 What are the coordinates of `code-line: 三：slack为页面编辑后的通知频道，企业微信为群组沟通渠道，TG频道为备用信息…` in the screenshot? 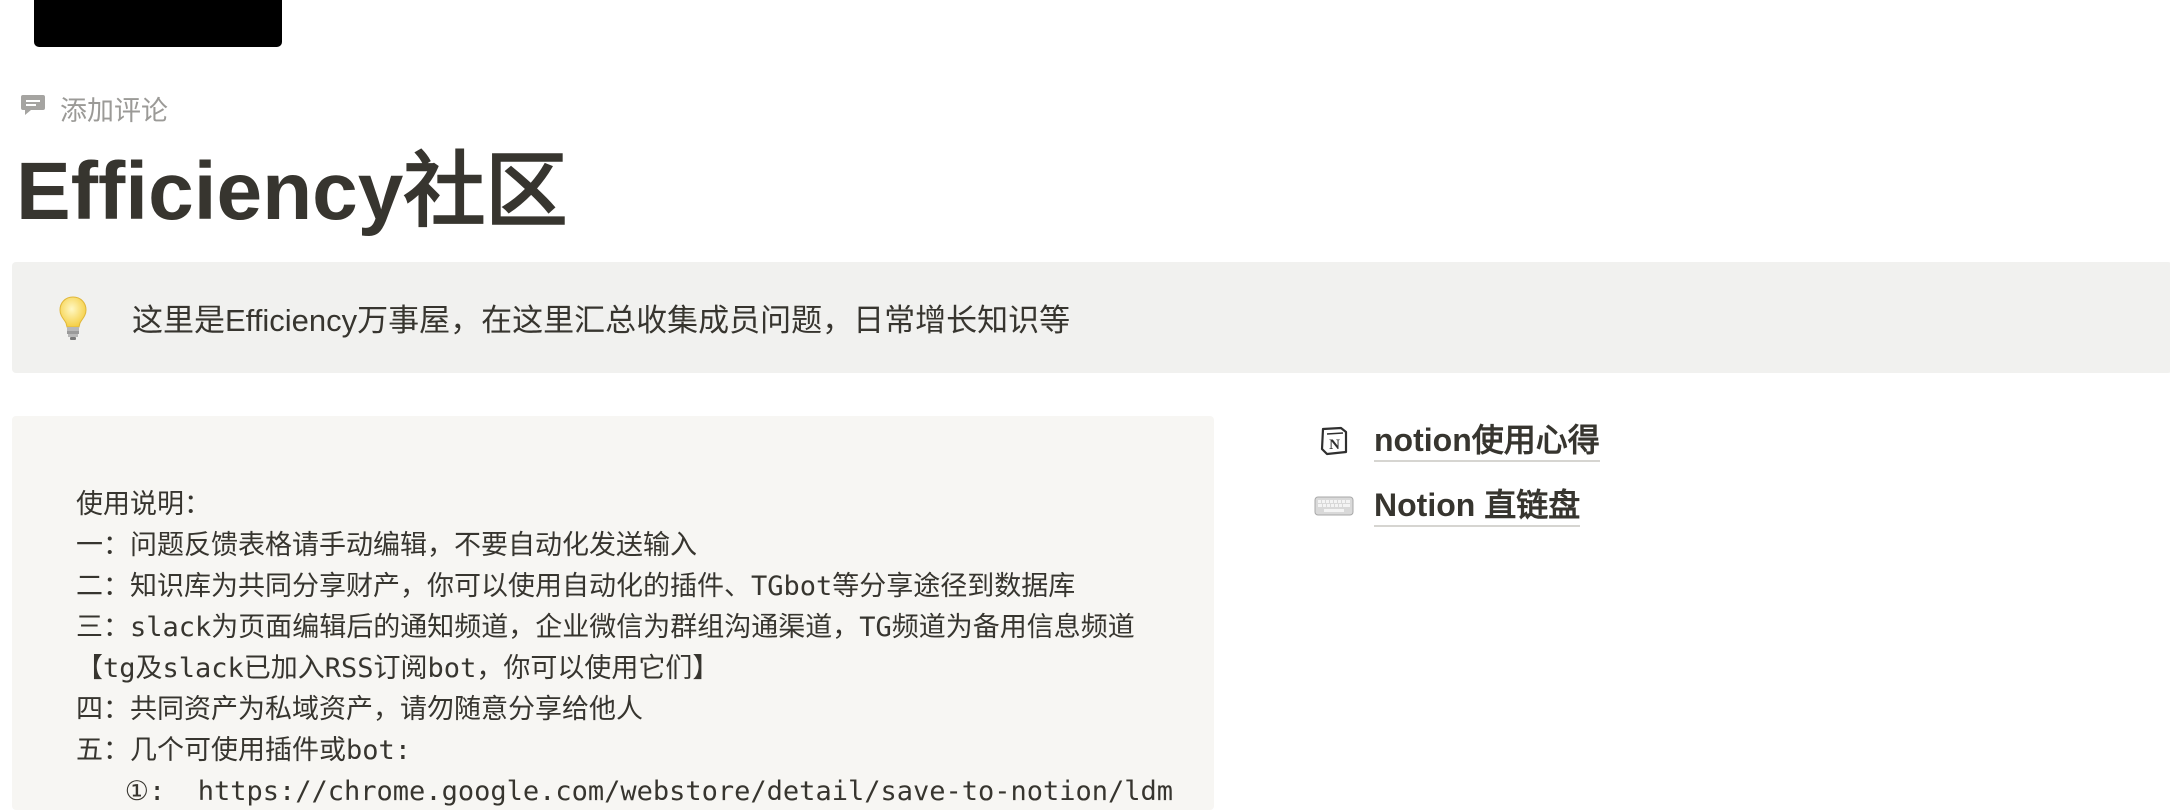 It's located at (605, 627).